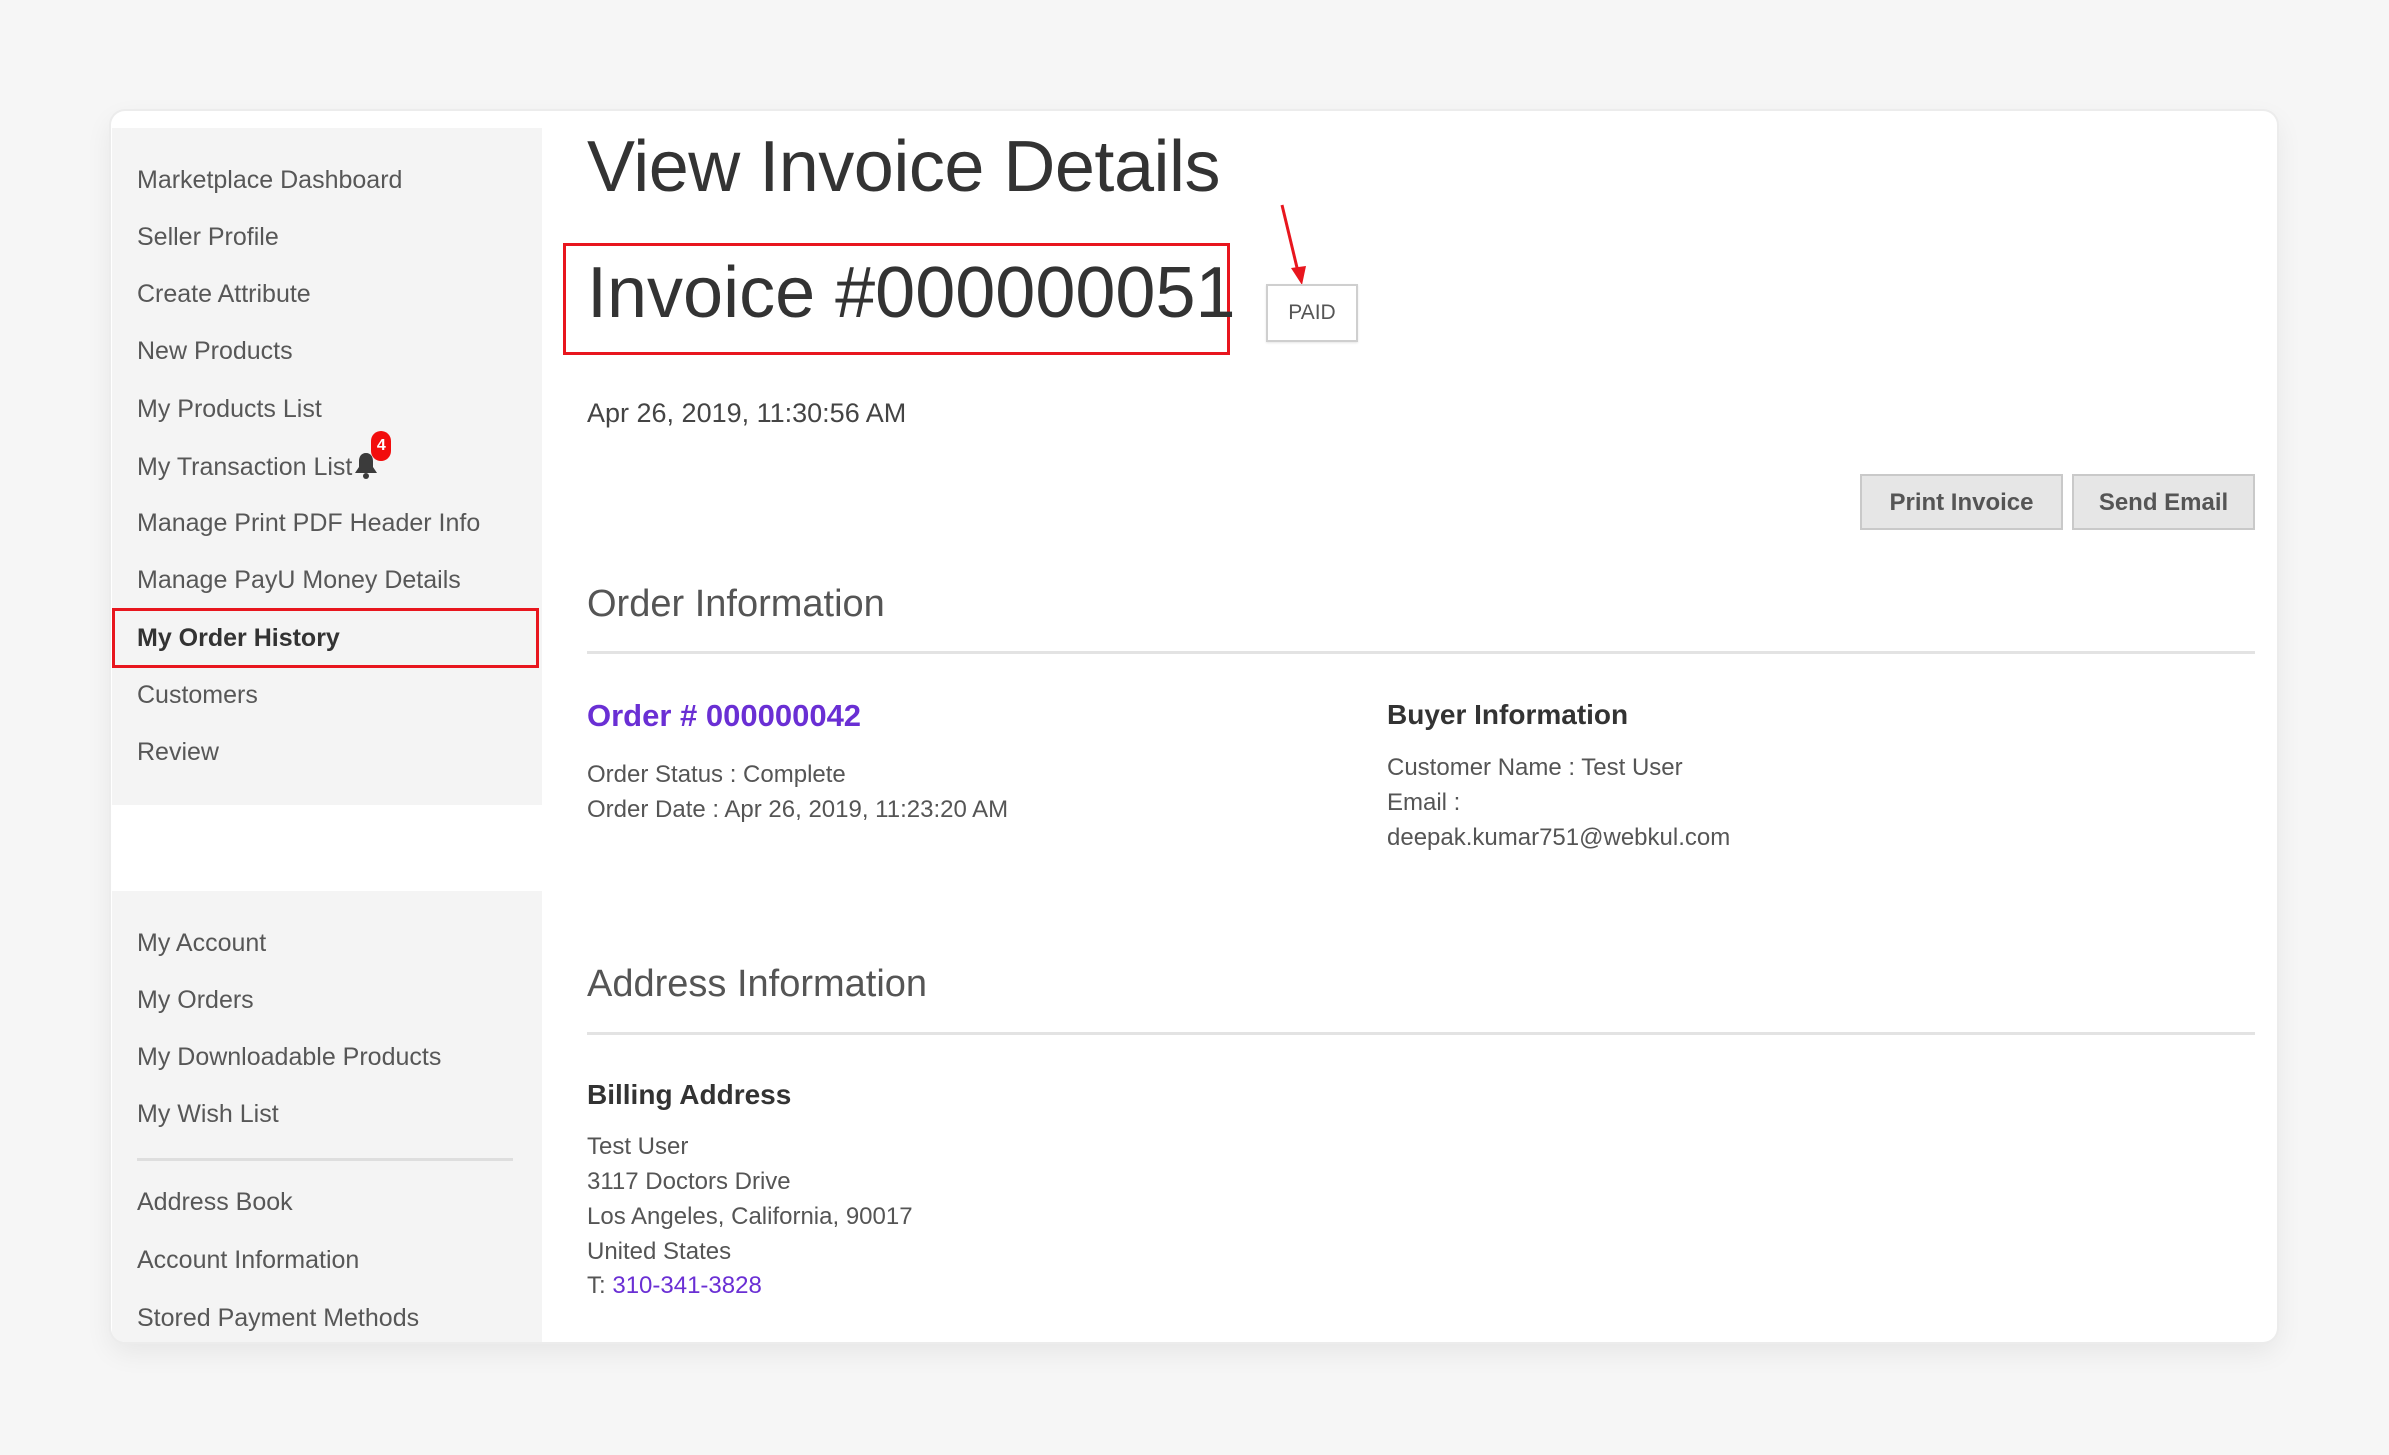 The width and height of the screenshot is (2389, 1455). I want to click on billing-phone: T: 310-341-3828, so click(674, 1286).